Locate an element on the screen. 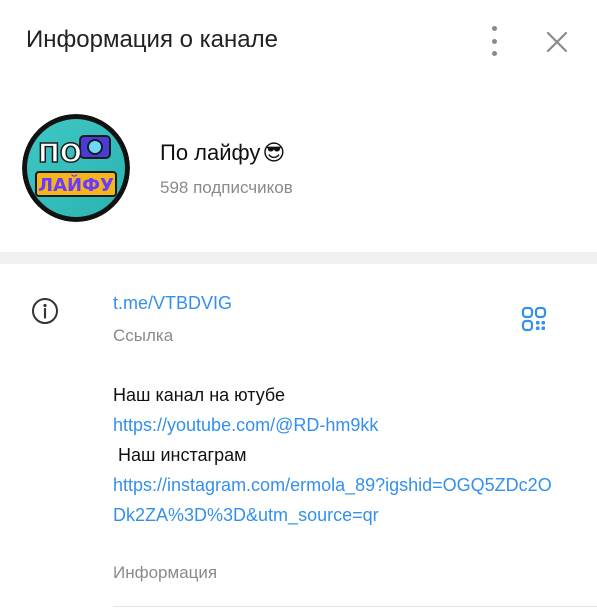 The height and width of the screenshot is (611, 597). channel-name: По лайфу 😎 is located at coordinates (222, 153).